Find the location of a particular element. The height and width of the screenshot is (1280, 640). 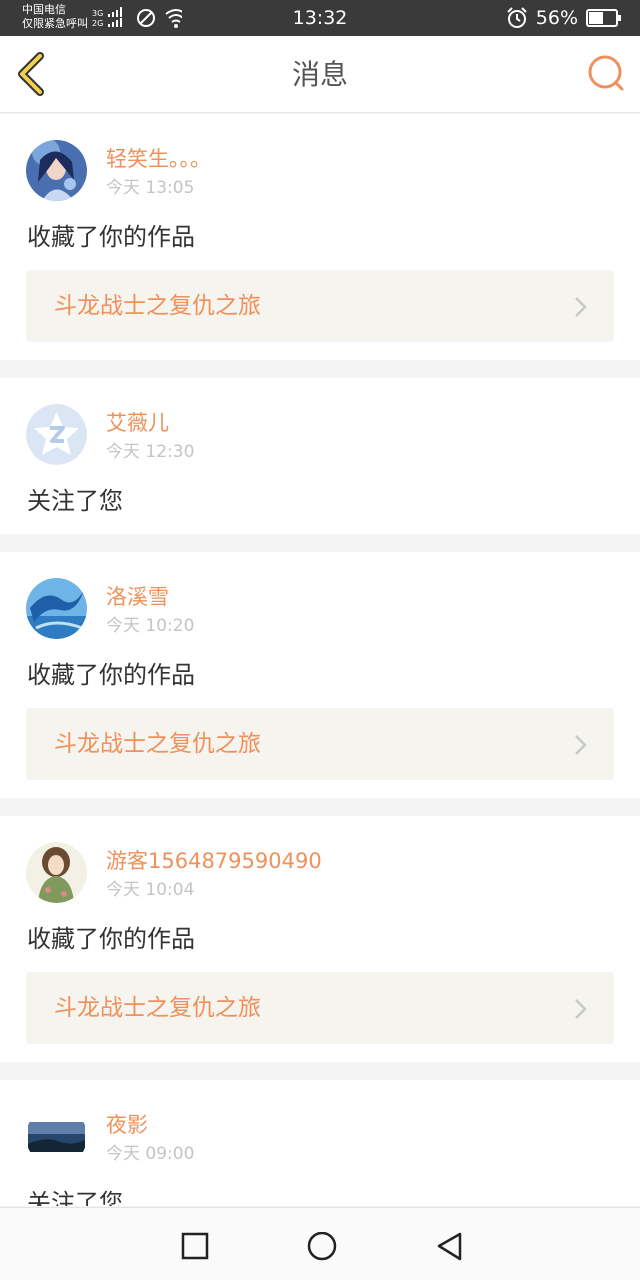

app-header: 消息 is located at coordinates (320, 74).